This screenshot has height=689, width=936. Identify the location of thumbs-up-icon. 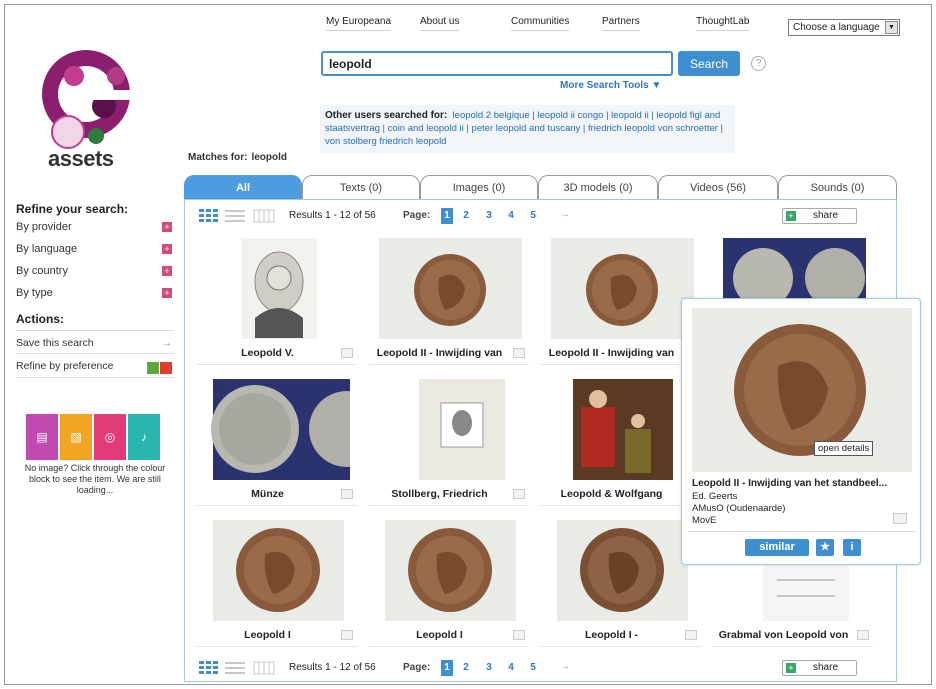
(153, 368).